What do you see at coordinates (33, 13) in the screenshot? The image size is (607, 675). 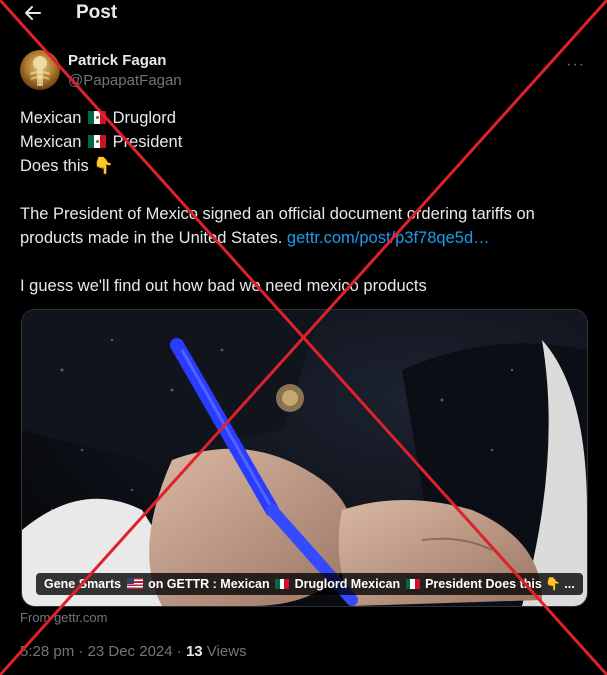 I see `arrow-left-icon` at bounding box center [33, 13].